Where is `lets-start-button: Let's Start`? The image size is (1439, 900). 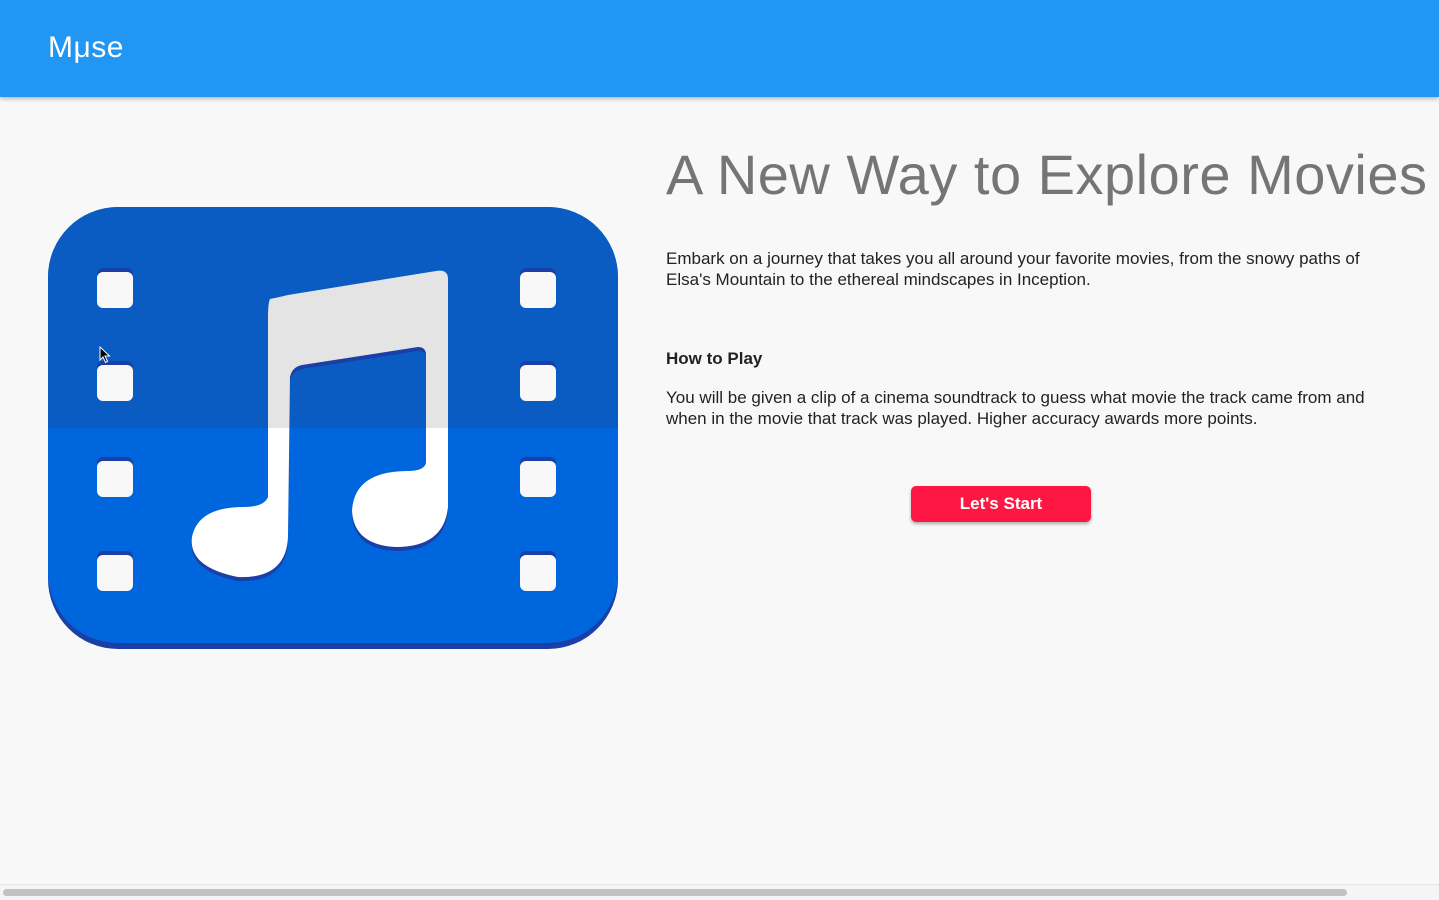
lets-start-button: Let's Start is located at coordinates (1001, 504).